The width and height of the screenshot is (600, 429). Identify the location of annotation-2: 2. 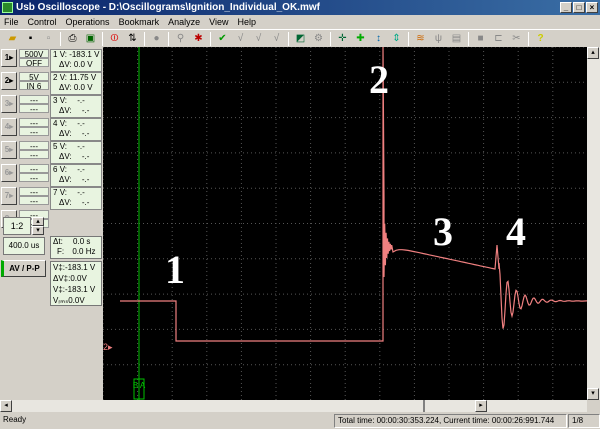
(379, 79).